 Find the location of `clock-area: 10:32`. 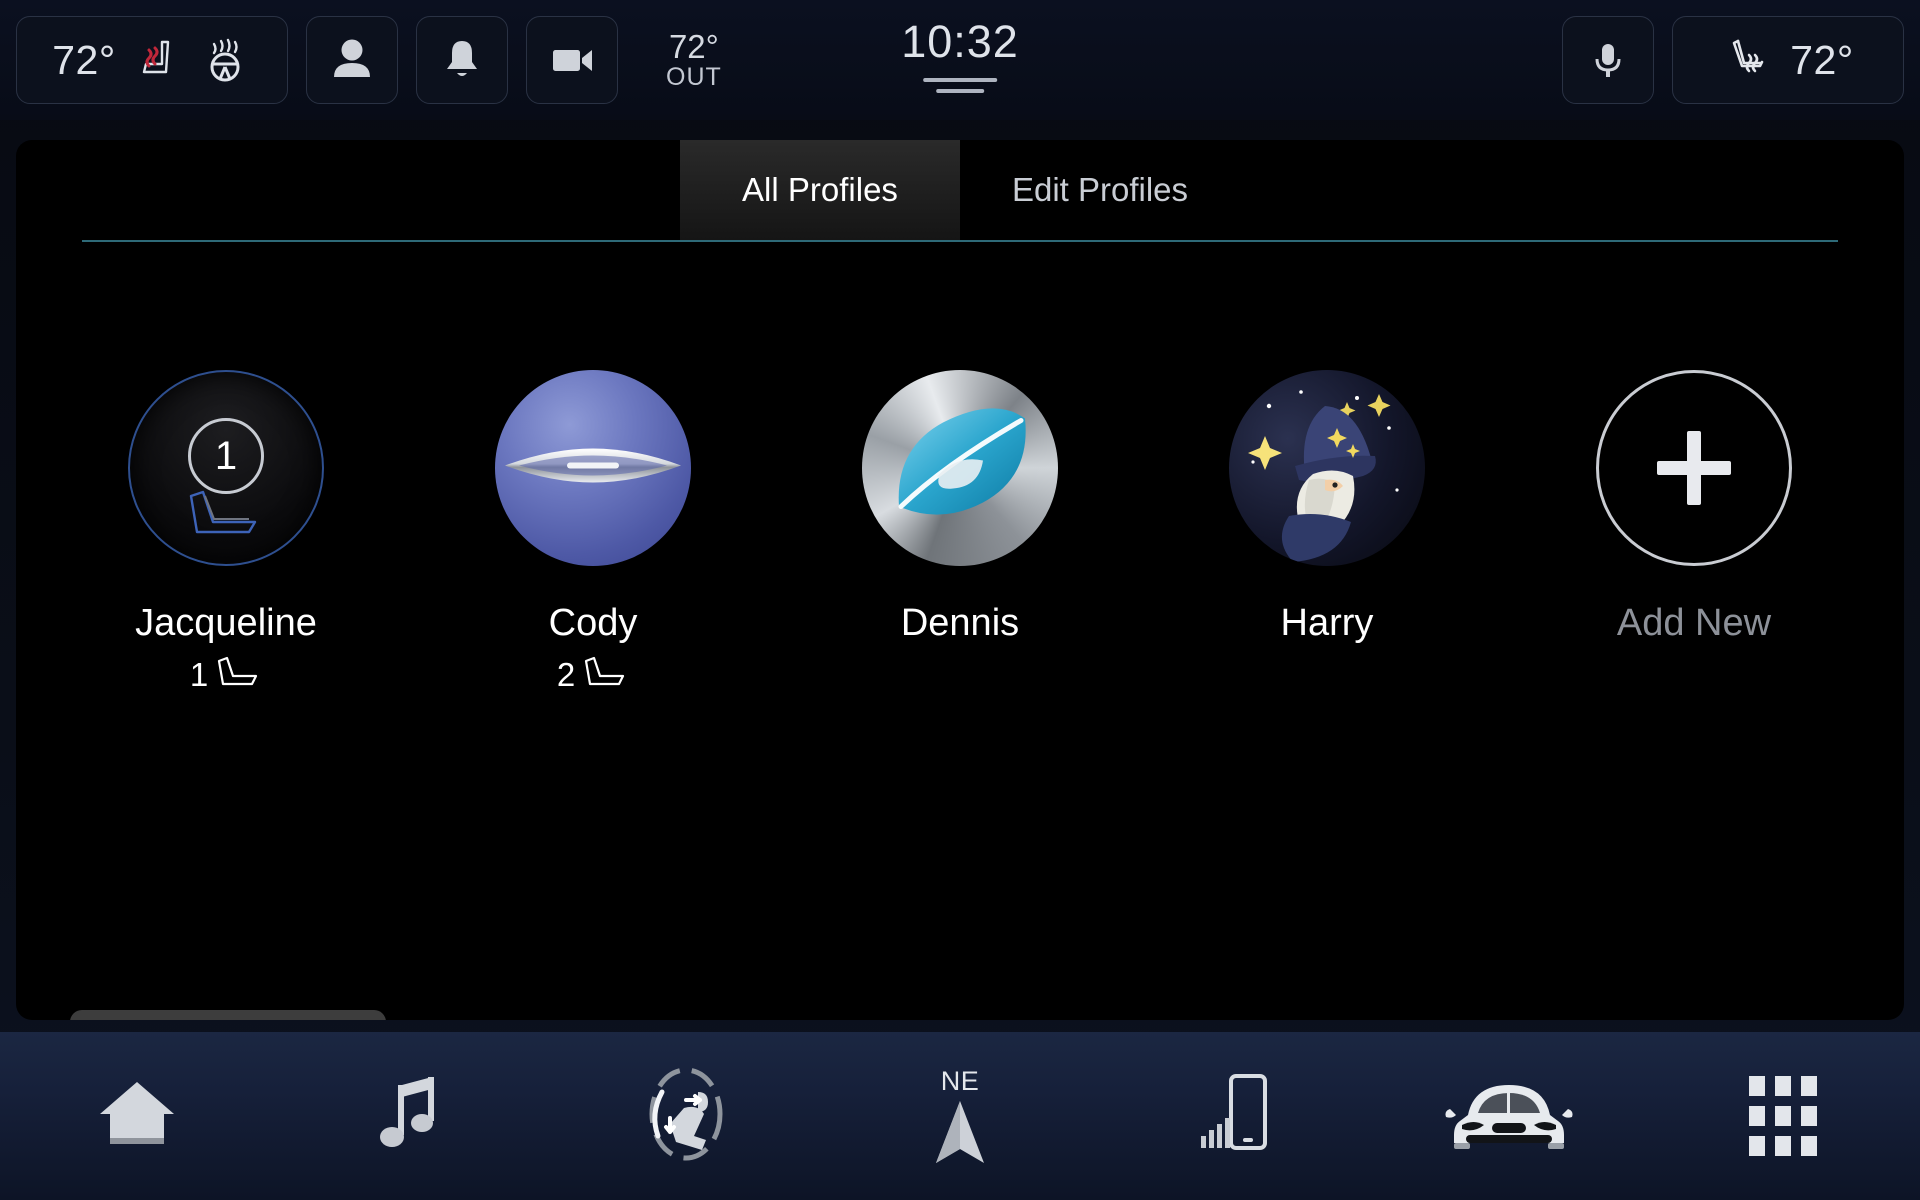

clock-area: 10:32 is located at coordinates (960, 54).